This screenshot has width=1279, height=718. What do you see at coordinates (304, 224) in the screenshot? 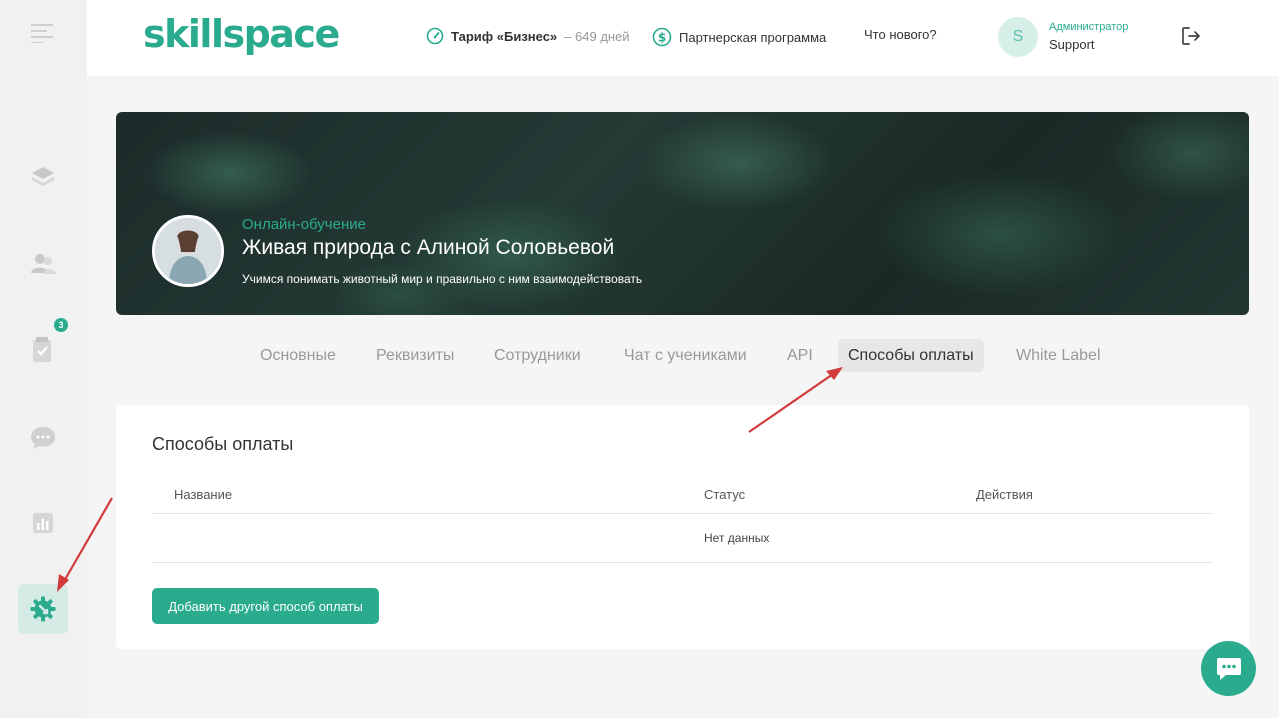
I see `banner-subtitle: Онлайн-обучение` at bounding box center [304, 224].